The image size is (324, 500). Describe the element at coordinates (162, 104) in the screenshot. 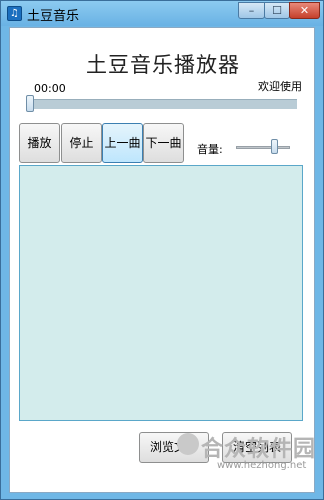

I see `progress-slider-track` at that location.